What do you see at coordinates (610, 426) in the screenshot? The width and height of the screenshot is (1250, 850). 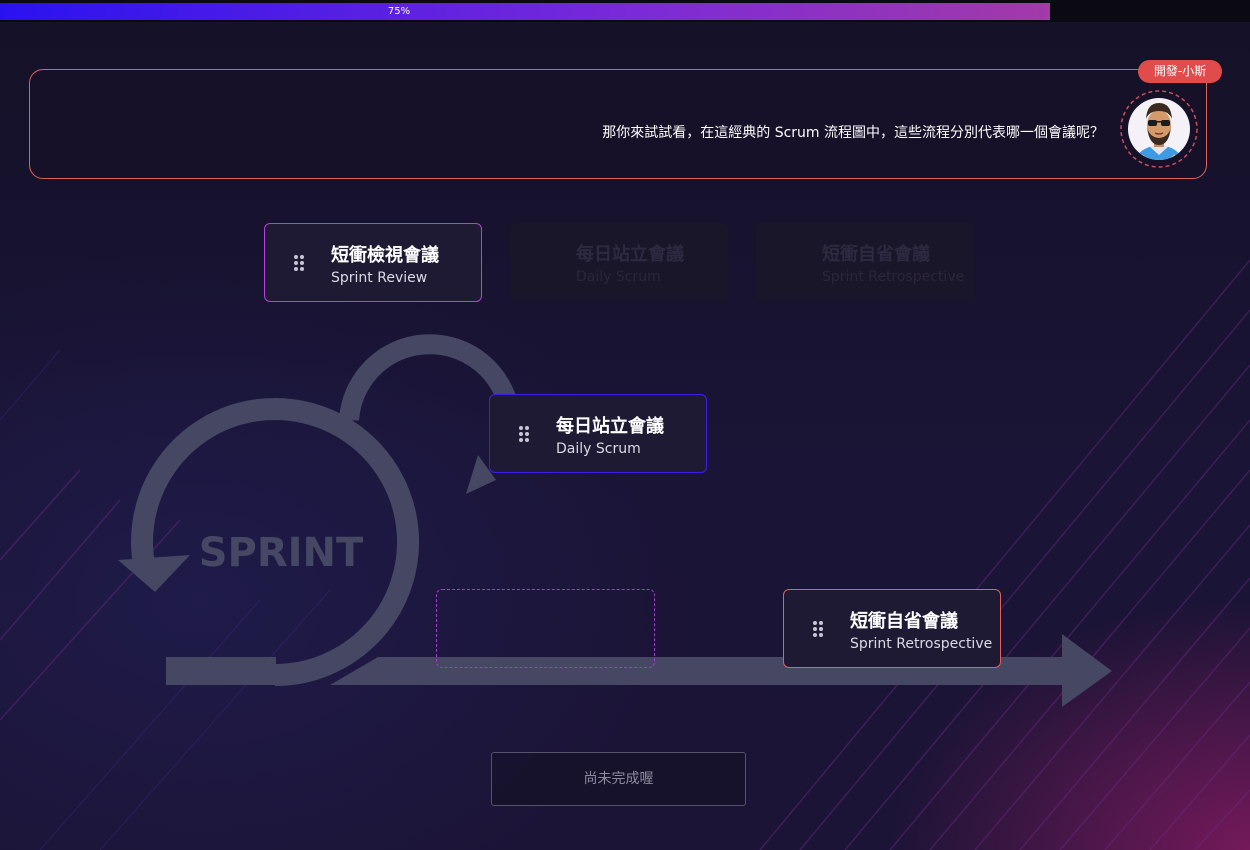 I see `card-title: 每日站立會議` at bounding box center [610, 426].